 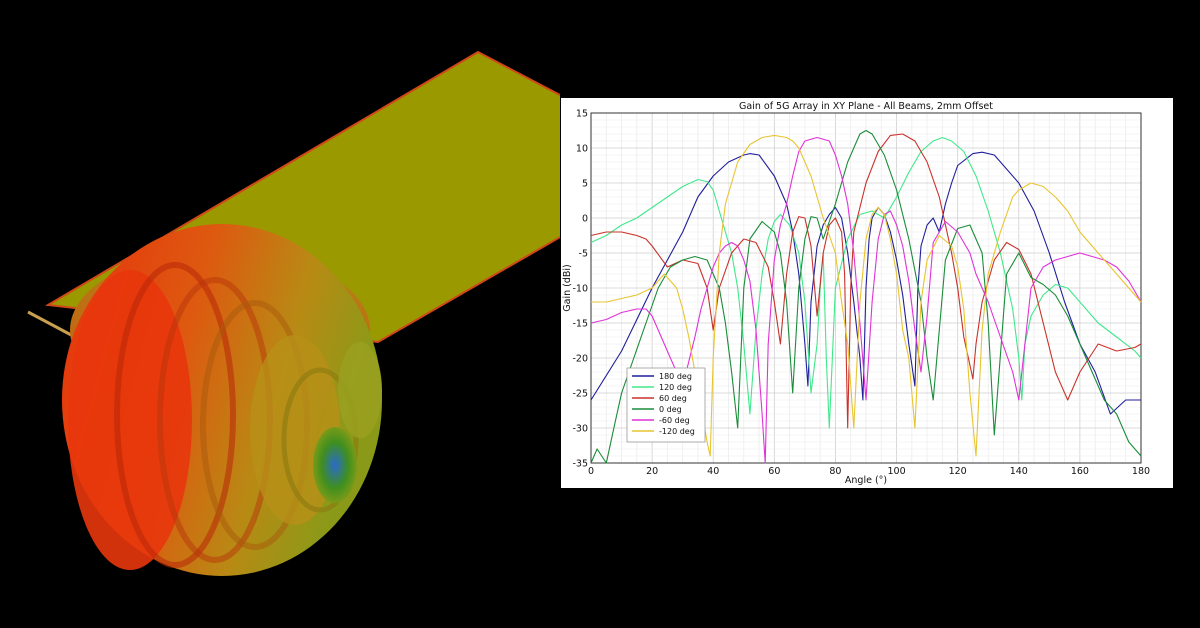 What do you see at coordinates (713, 471) in the screenshot?
I see `x-tick-label: 40` at bounding box center [713, 471].